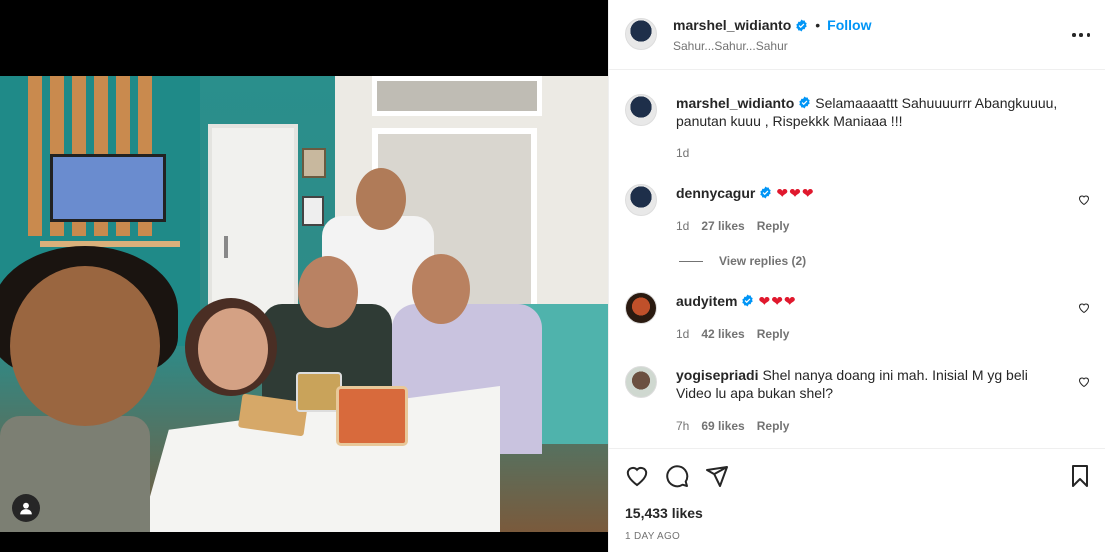 This screenshot has width=1105, height=552. Describe the element at coordinates (871, 301) in the screenshot. I see `comment-text-block: audyitem ❤❤❤` at that location.